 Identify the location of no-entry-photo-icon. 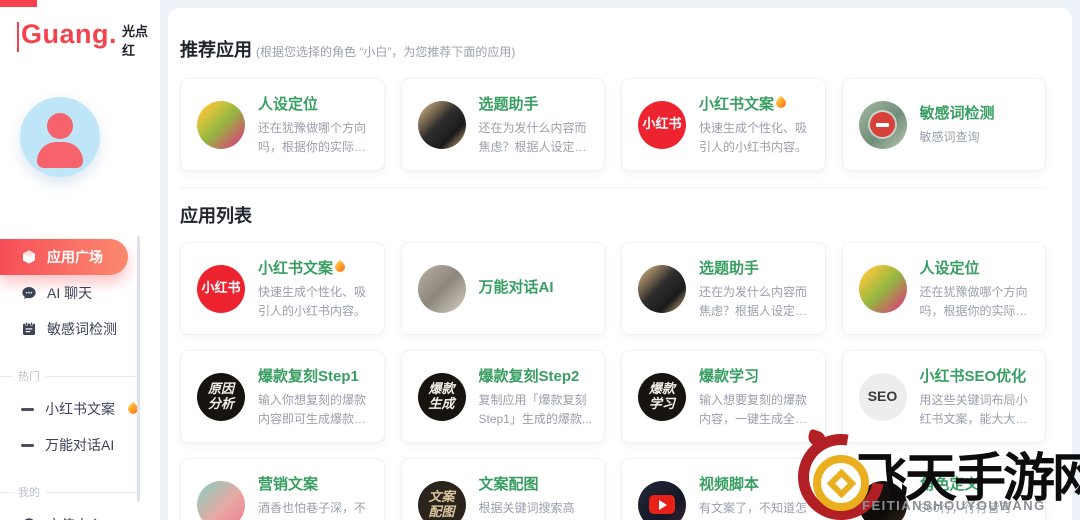
(882, 124).